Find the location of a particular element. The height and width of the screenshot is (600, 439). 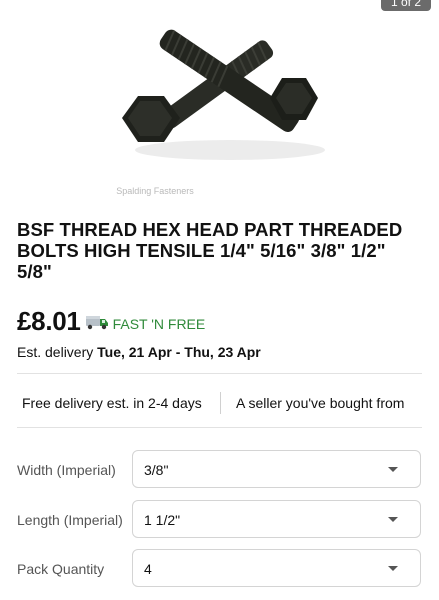

price-row: £8.01 FAST 'N FREE is located at coordinates (111, 321).